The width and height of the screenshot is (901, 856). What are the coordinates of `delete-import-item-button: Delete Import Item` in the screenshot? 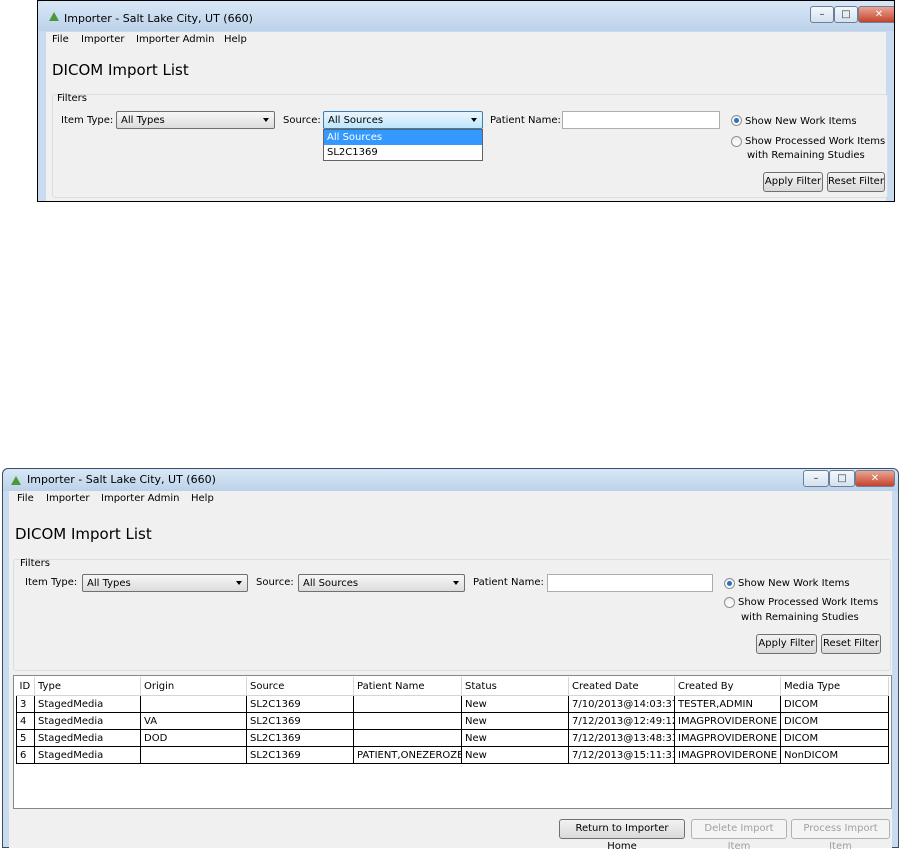 It's located at (739, 835).